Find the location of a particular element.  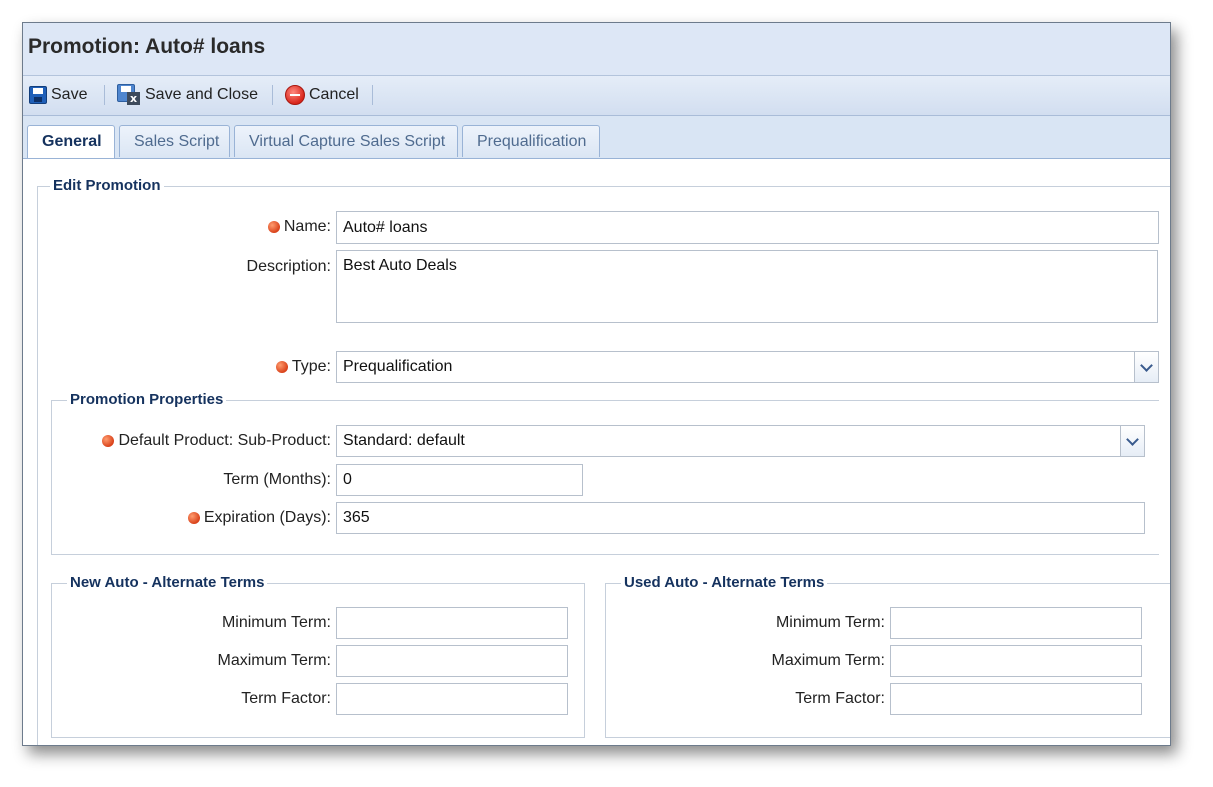

type-dropdown-arrow is located at coordinates (1146, 367).